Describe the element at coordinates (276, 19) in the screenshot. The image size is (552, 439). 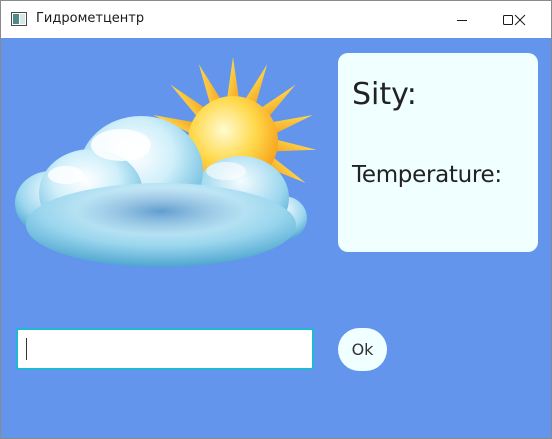
I see `title-bar: Гидрометцентр` at that location.